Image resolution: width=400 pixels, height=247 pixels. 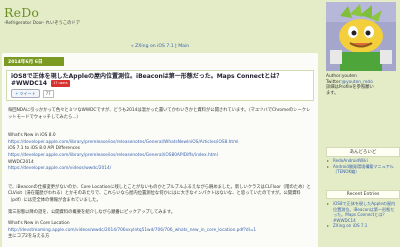 I want to click on author-photo, so click(x=361, y=36).